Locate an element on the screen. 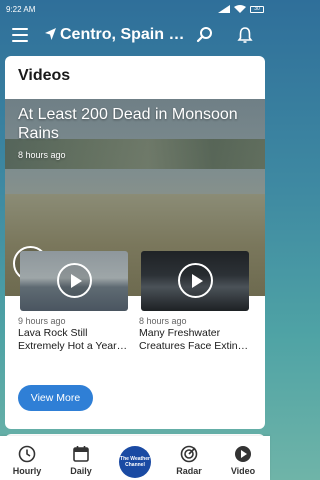 This screenshot has height=480, width=320. nav-hourly-label: Hourly is located at coordinates (27, 471).